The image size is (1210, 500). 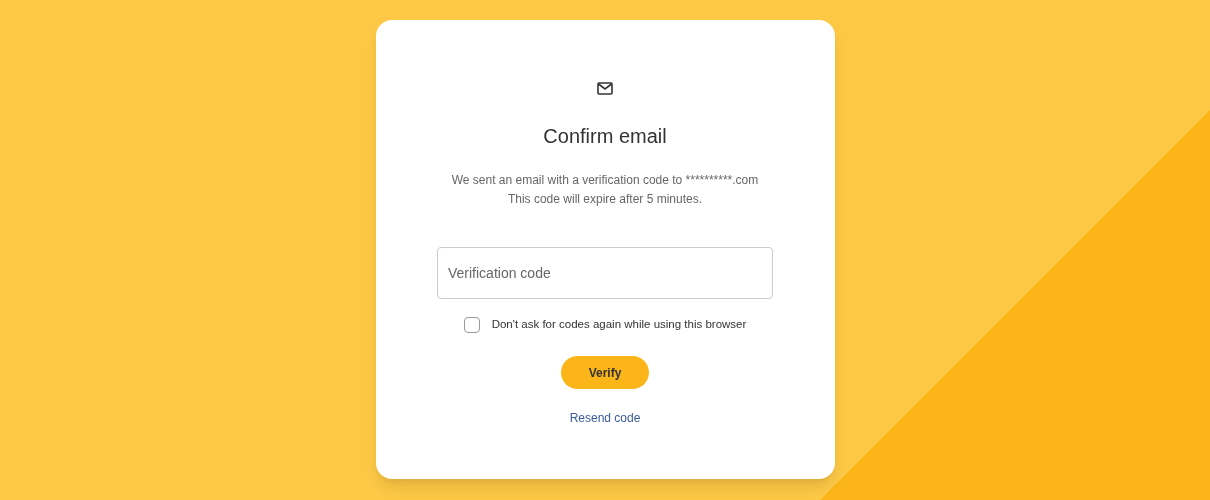 What do you see at coordinates (605, 88) in the screenshot?
I see `envelope-icon` at bounding box center [605, 88].